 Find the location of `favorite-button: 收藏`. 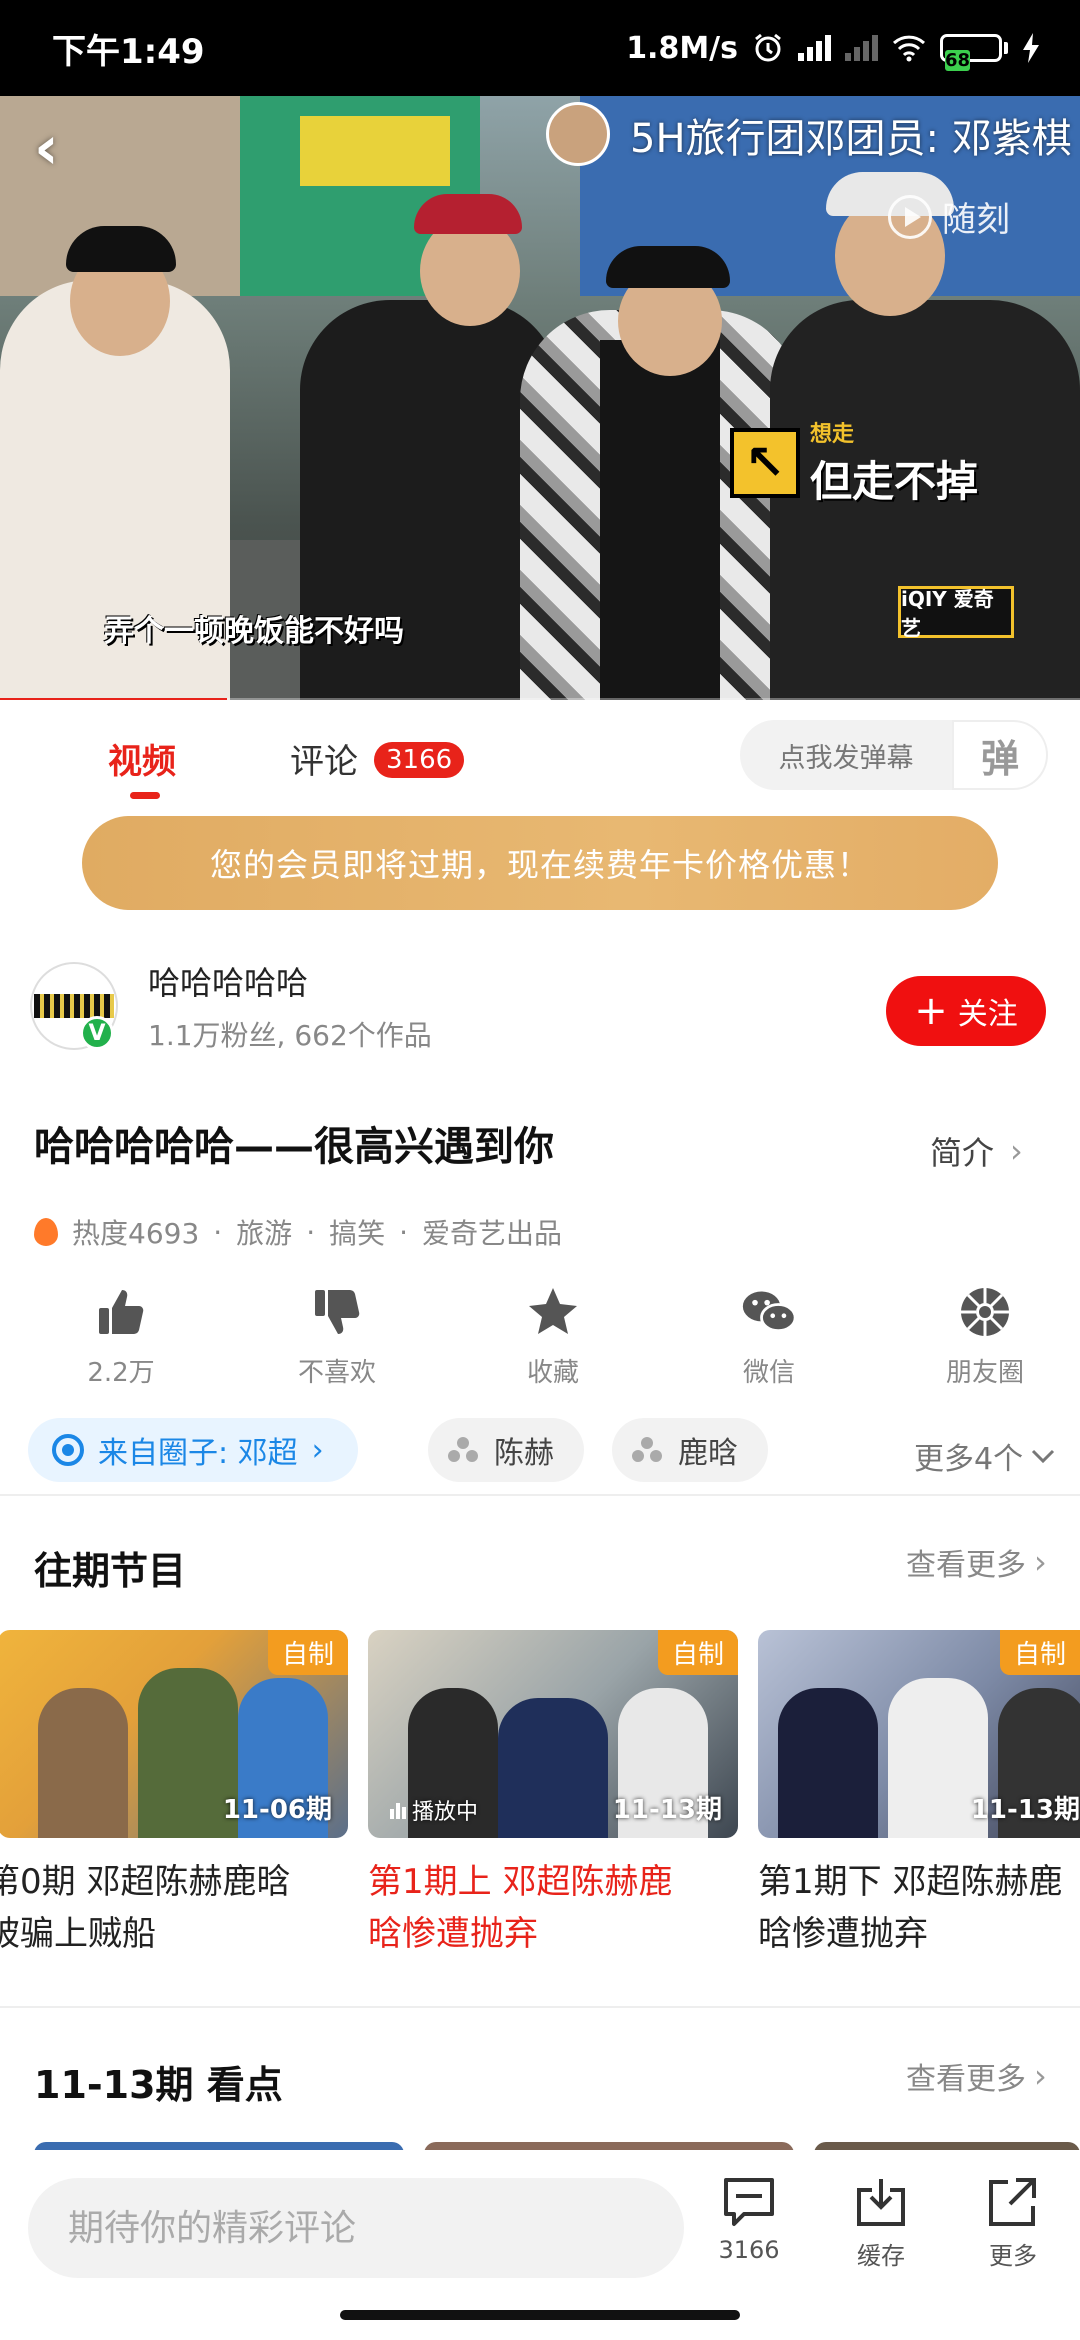

favorite-button: 收藏 is located at coordinates (553, 1344).